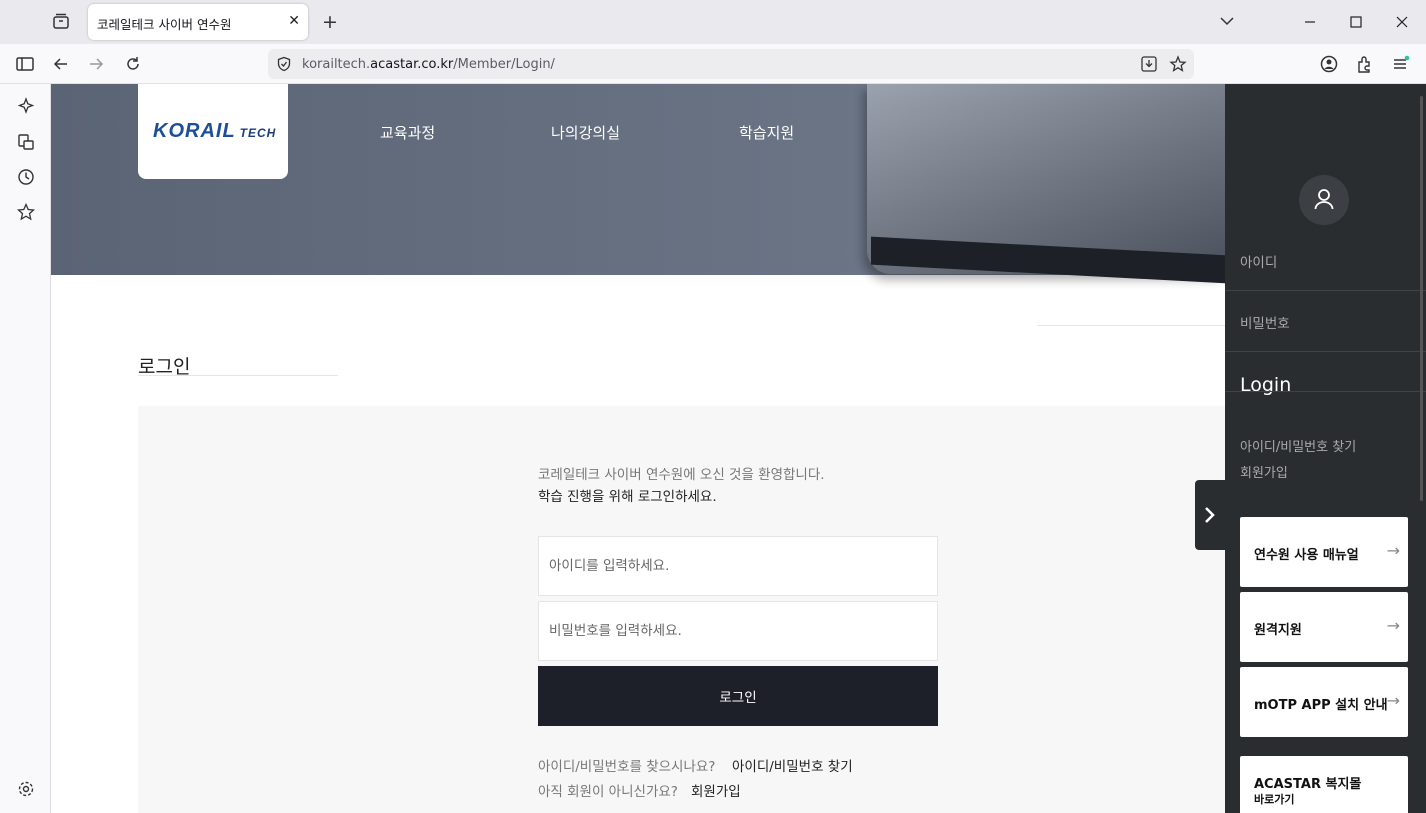  What do you see at coordinates (738, 566) in the screenshot?
I see `id-input` at bounding box center [738, 566].